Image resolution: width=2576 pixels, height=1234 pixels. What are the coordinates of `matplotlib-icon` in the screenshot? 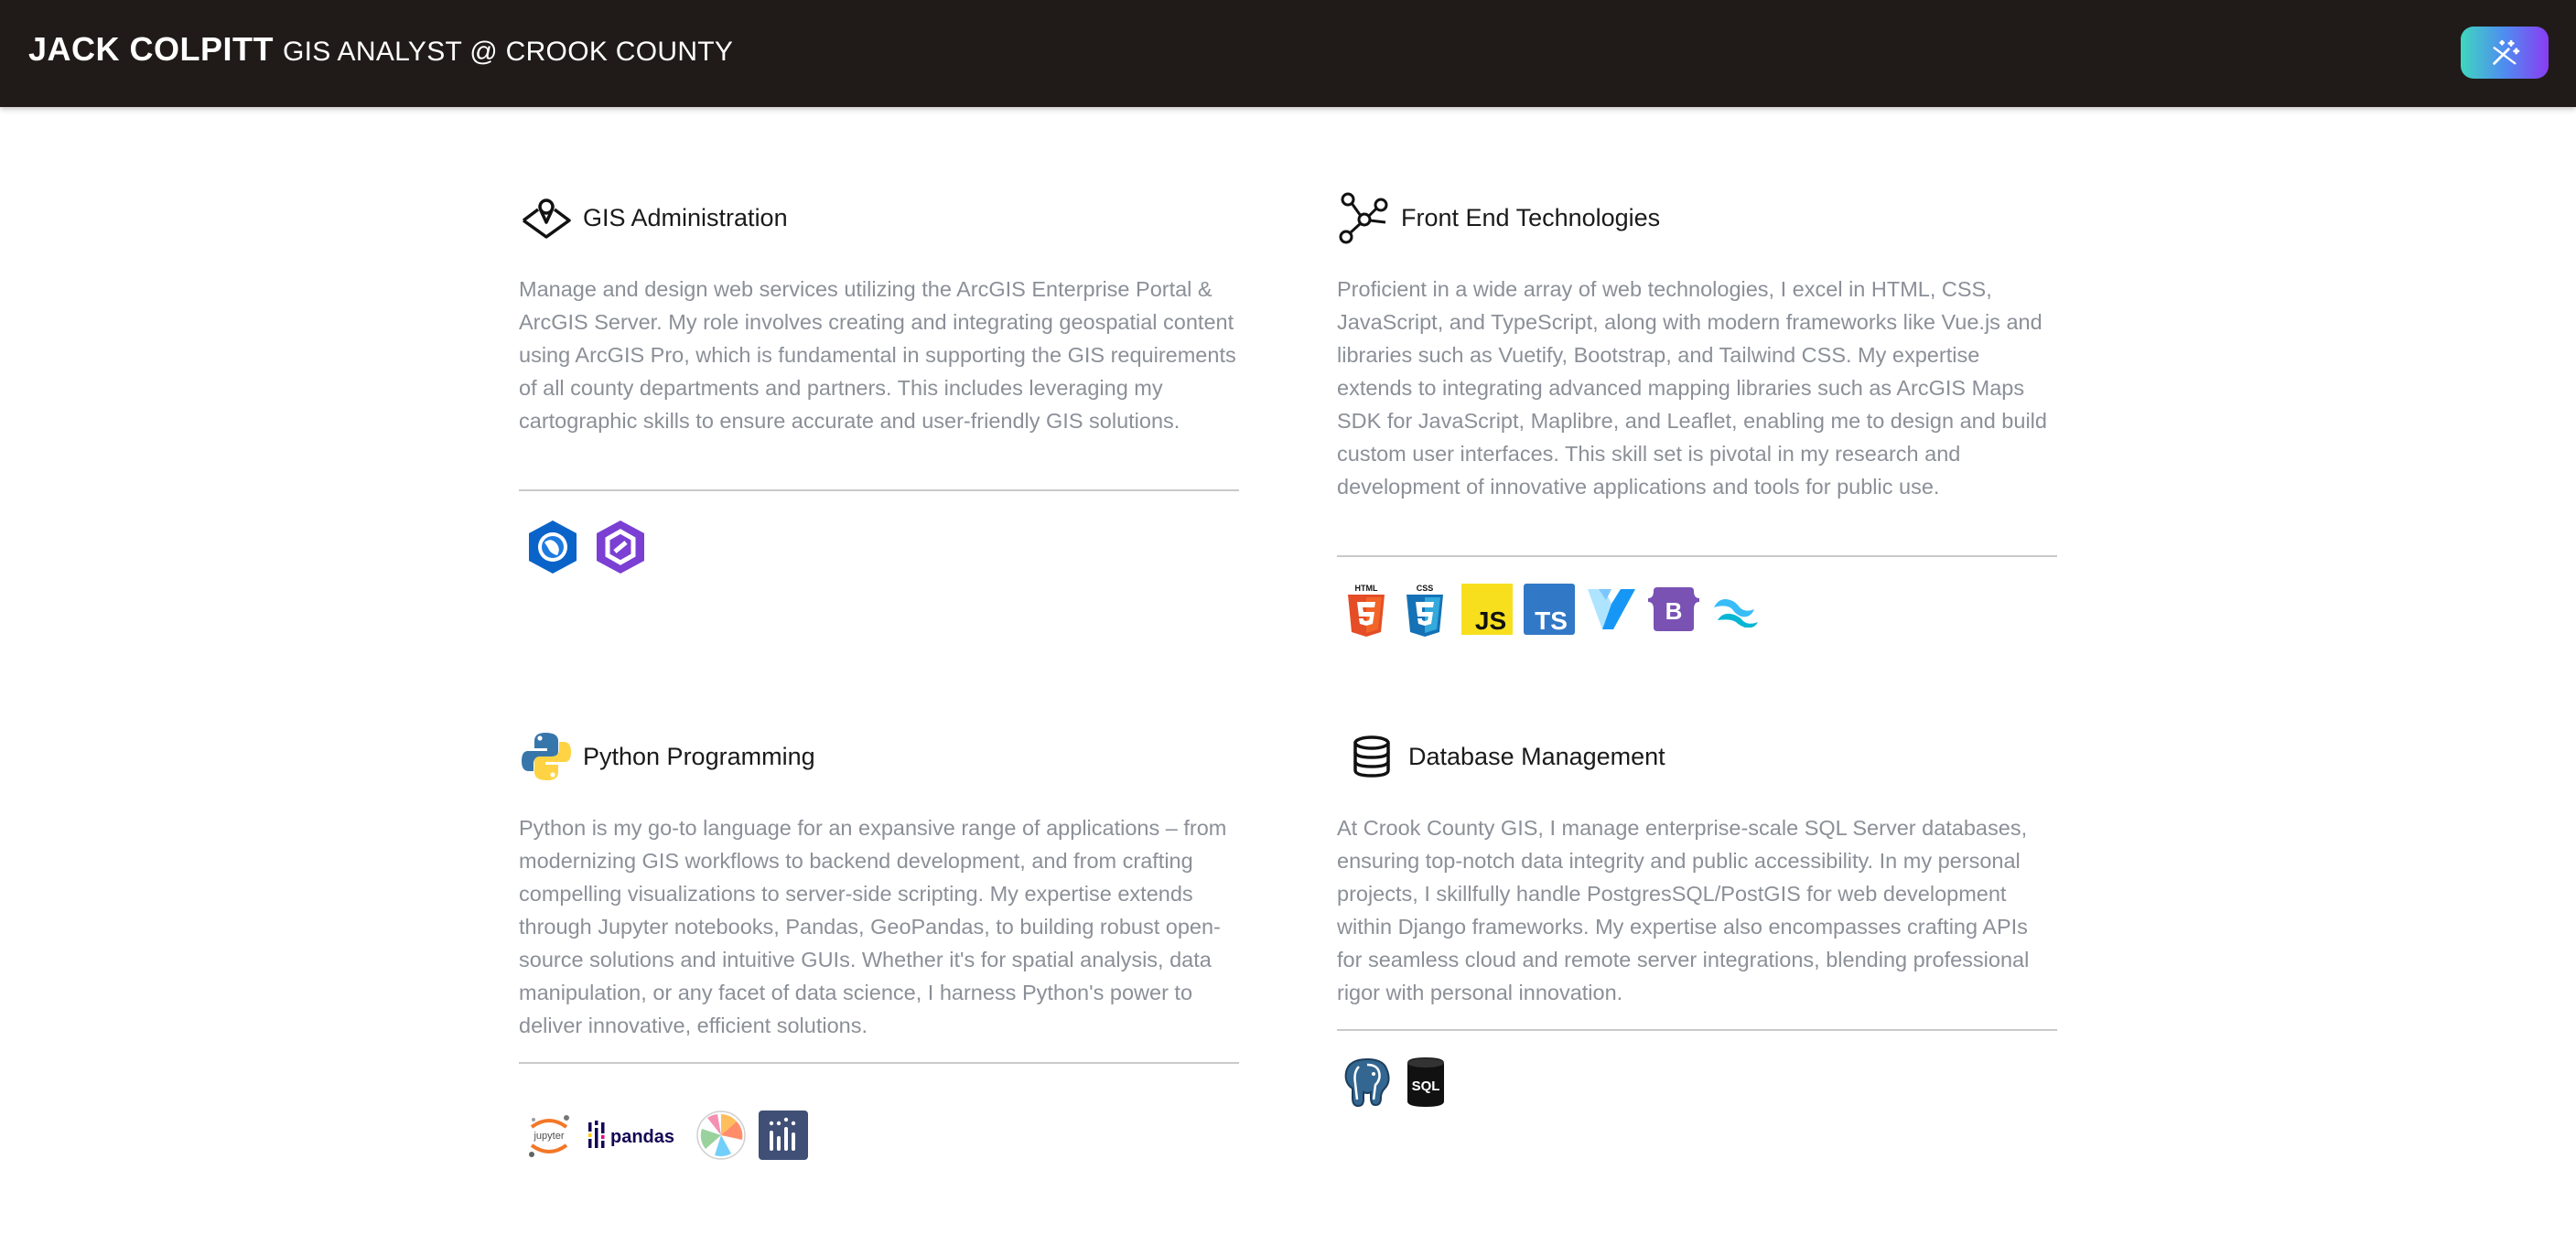 It's located at (721, 1136).